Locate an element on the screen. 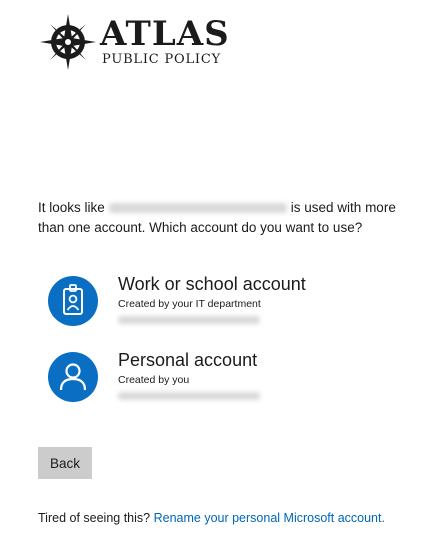 Image resolution: width=439 pixels, height=546 pixels. personal-account-option: Personal account Created by you is located at coordinates (218, 378).